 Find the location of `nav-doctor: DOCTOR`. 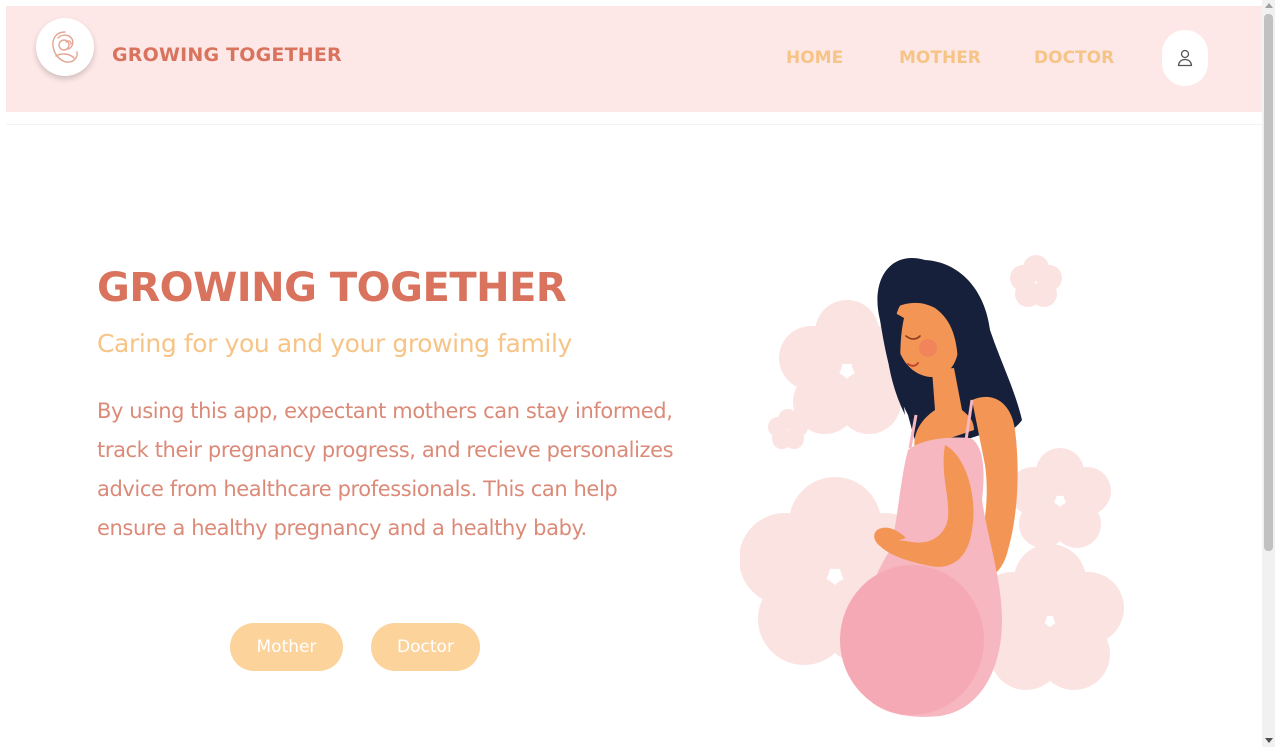

nav-doctor: DOCTOR is located at coordinates (1074, 58).